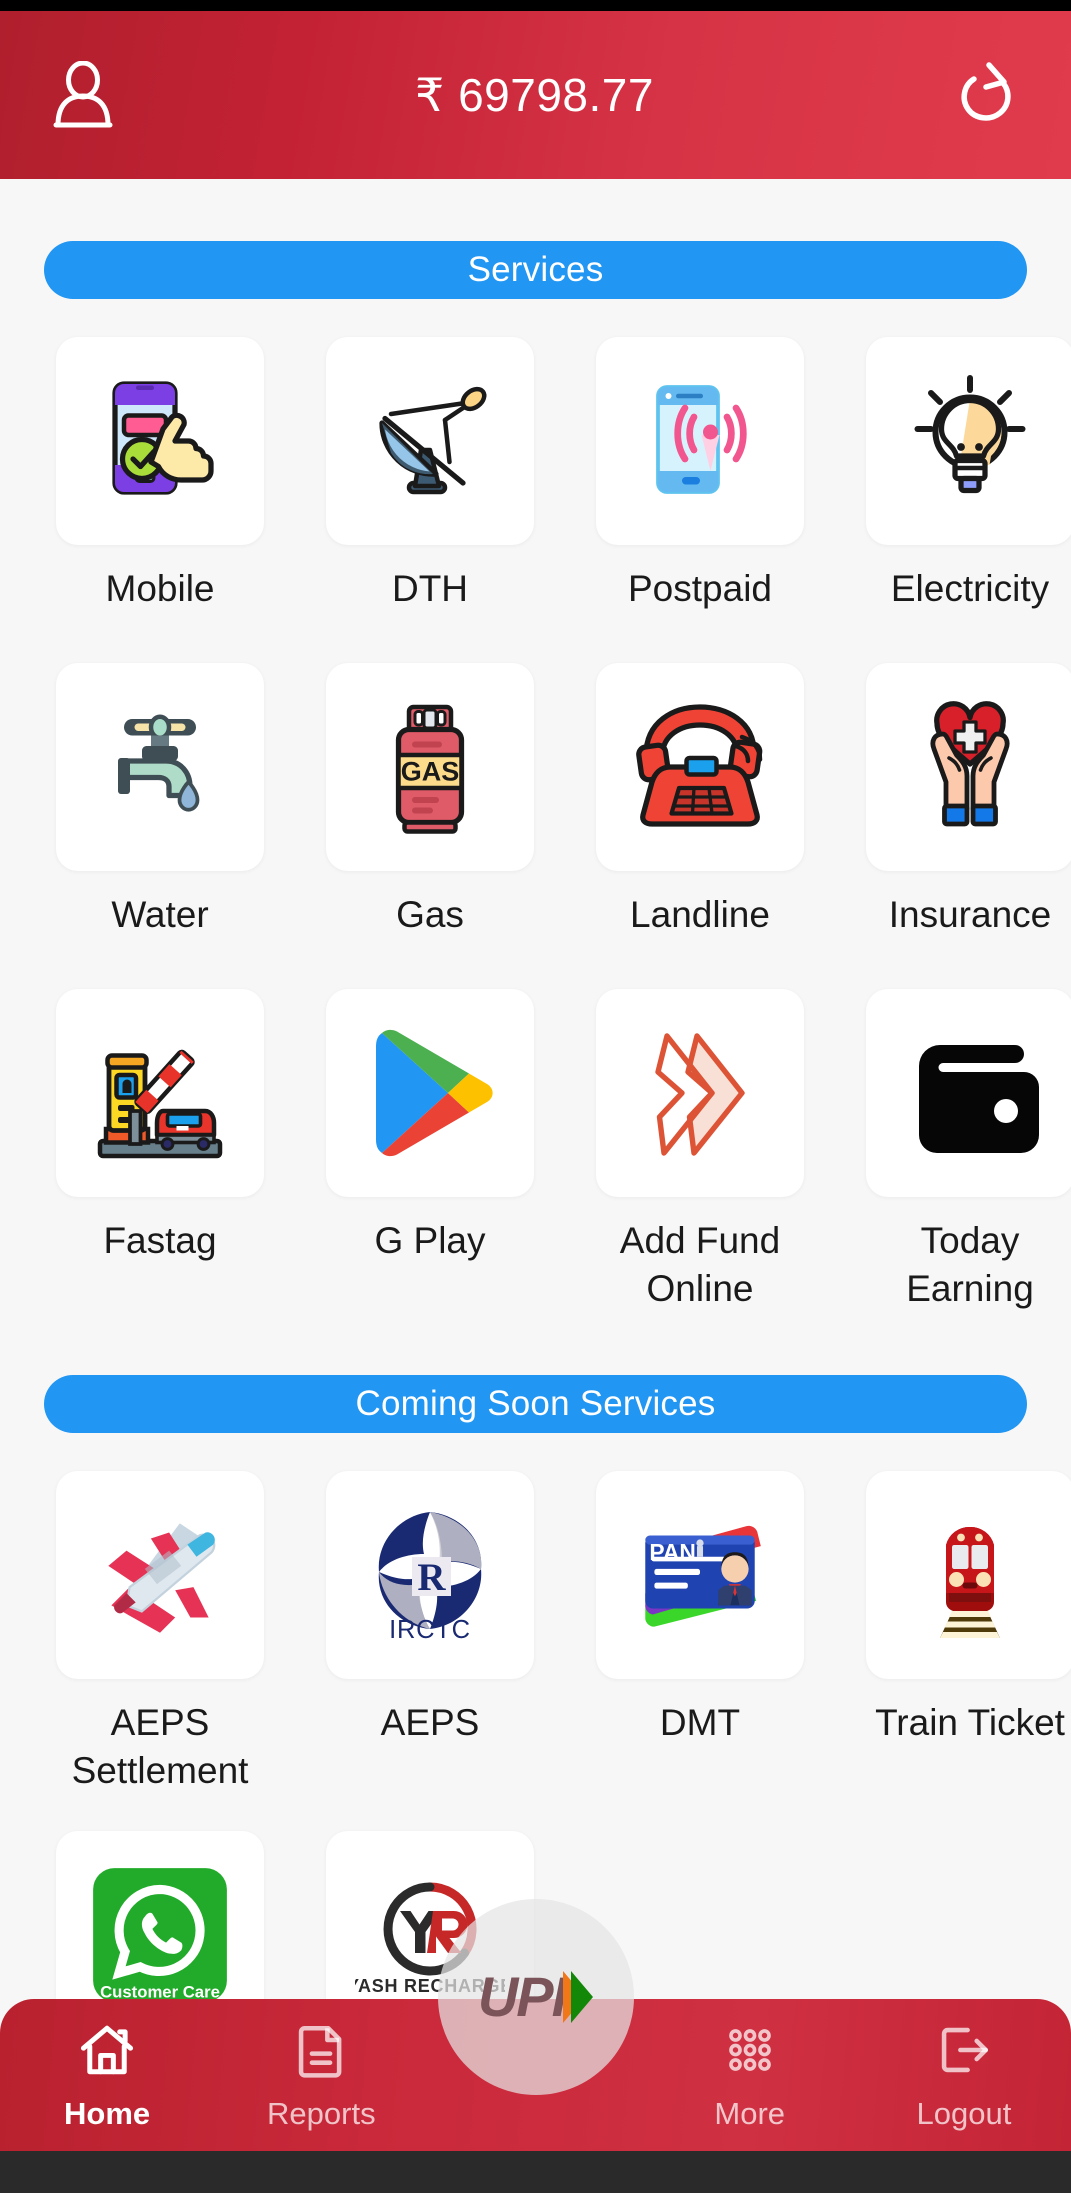  I want to click on section-header-coming-soon: Coming Soon Services, so click(535, 1404).